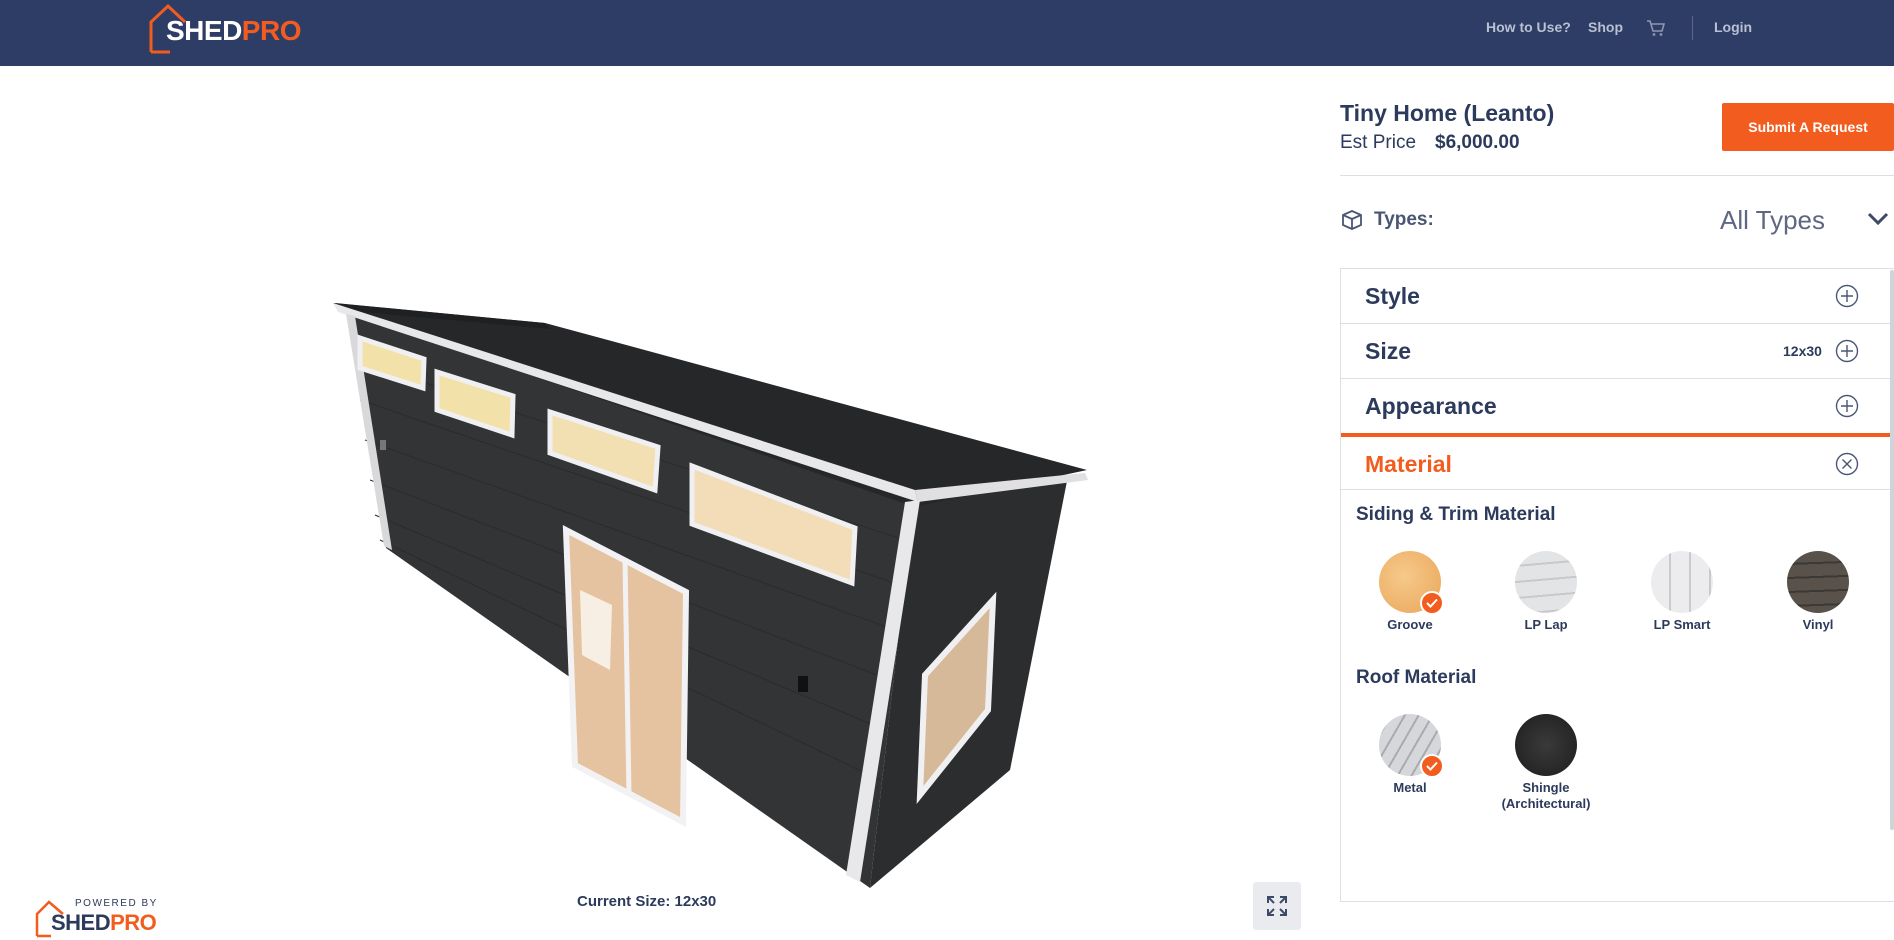 The width and height of the screenshot is (1894, 940). I want to click on nav-divider, so click(1692, 28).